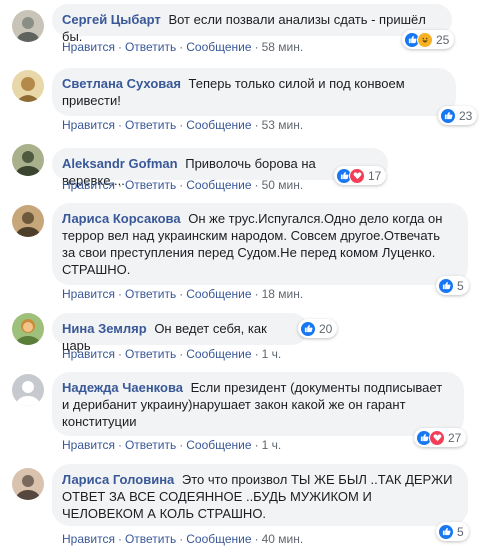 The height and width of the screenshot is (557, 499). Describe the element at coordinates (180, 333) in the screenshot. I see `comment-bubble: Нина Земляр Он ведет себя, как царь` at that location.